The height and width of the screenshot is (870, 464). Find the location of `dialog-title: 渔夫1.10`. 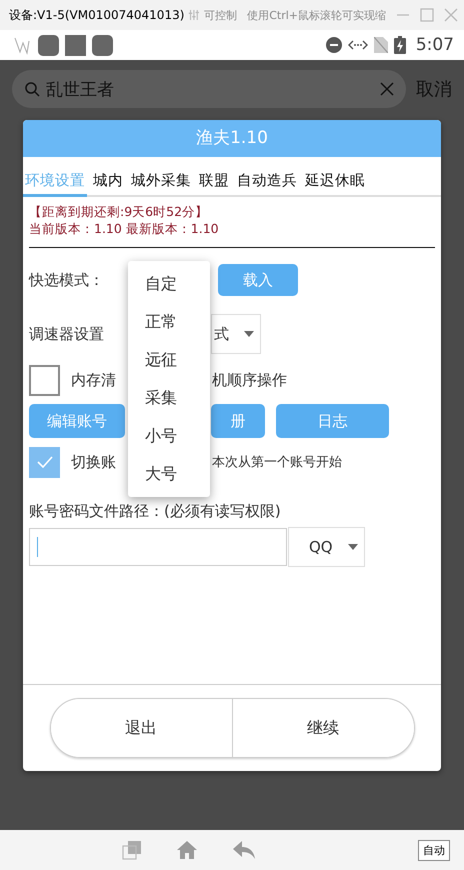

dialog-title: 渔夫1.10 is located at coordinates (232, 138).